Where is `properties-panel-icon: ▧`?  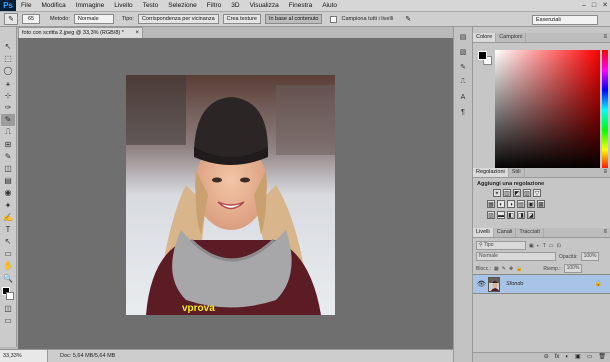
properties-panel-icon: ▧ is located at coordinates (463, 52).